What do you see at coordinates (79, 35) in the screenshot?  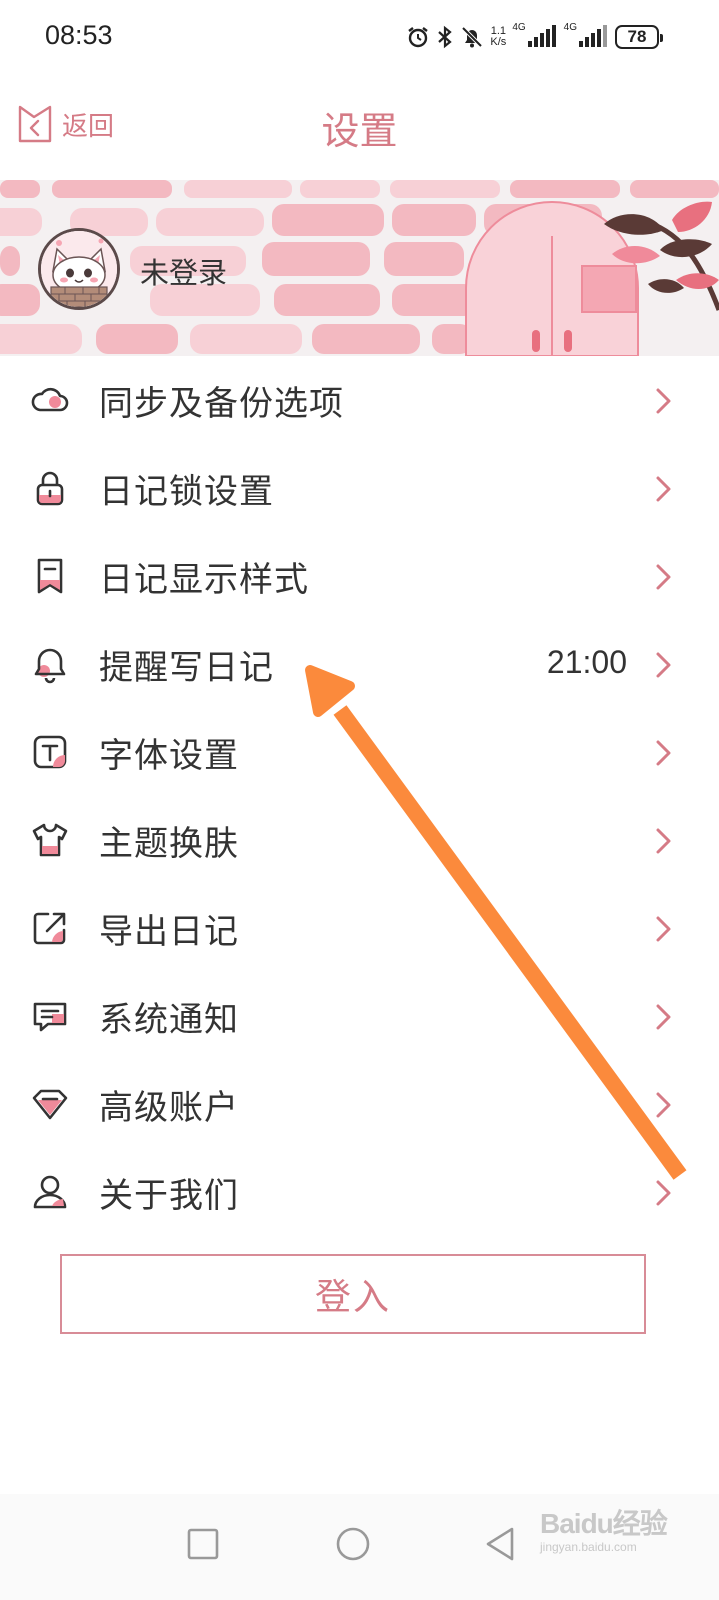 I see `status-time: 08:53` at bounding box center [79, 35].